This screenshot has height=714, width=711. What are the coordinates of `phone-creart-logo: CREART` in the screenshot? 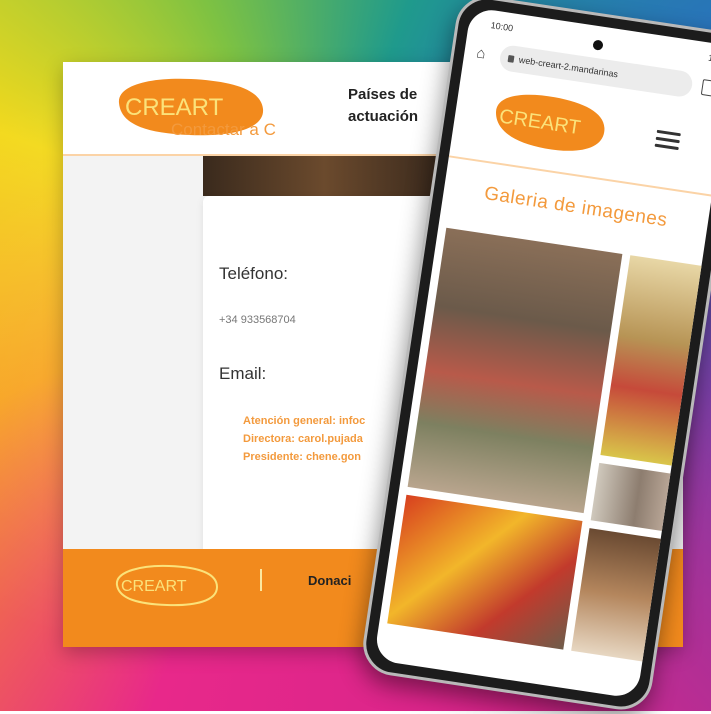 It's located at (547, 122).